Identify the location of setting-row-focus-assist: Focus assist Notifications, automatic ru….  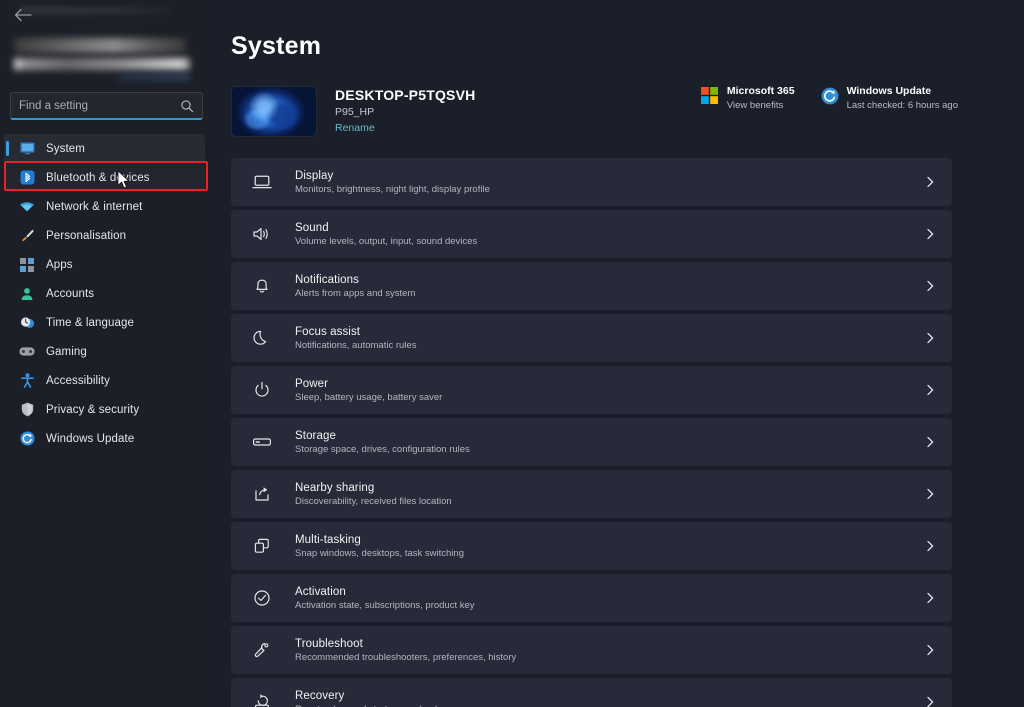
(591, 338).